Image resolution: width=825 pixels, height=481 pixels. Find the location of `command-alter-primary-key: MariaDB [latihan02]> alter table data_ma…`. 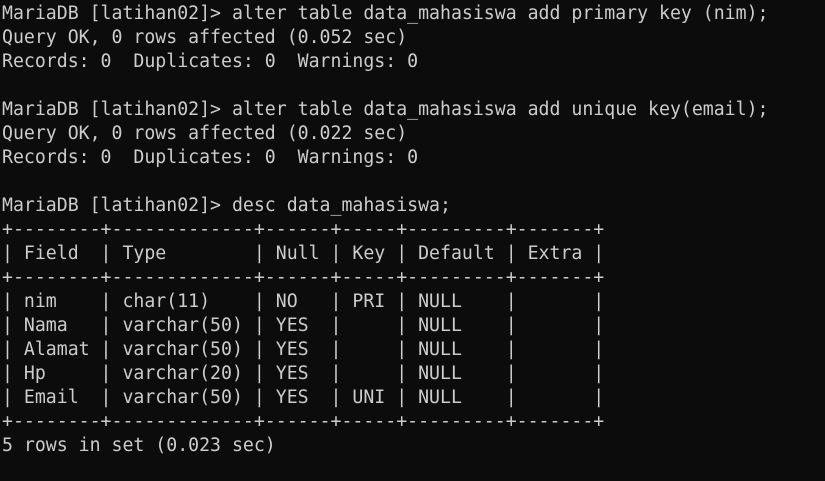

command-alter-primary-key: MariaDB [latihan02]> alter table data_ma… is located at coordinates (385, 13).